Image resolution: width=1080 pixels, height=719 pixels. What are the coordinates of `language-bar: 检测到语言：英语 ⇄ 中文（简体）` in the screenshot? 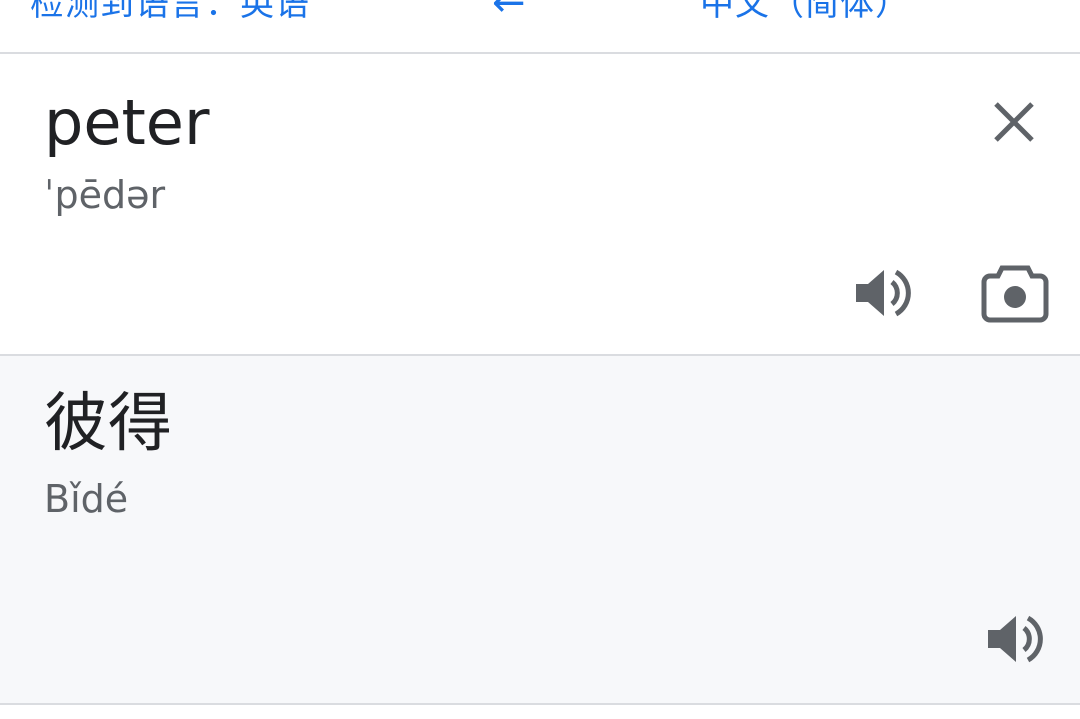 It's located at (540, 26).